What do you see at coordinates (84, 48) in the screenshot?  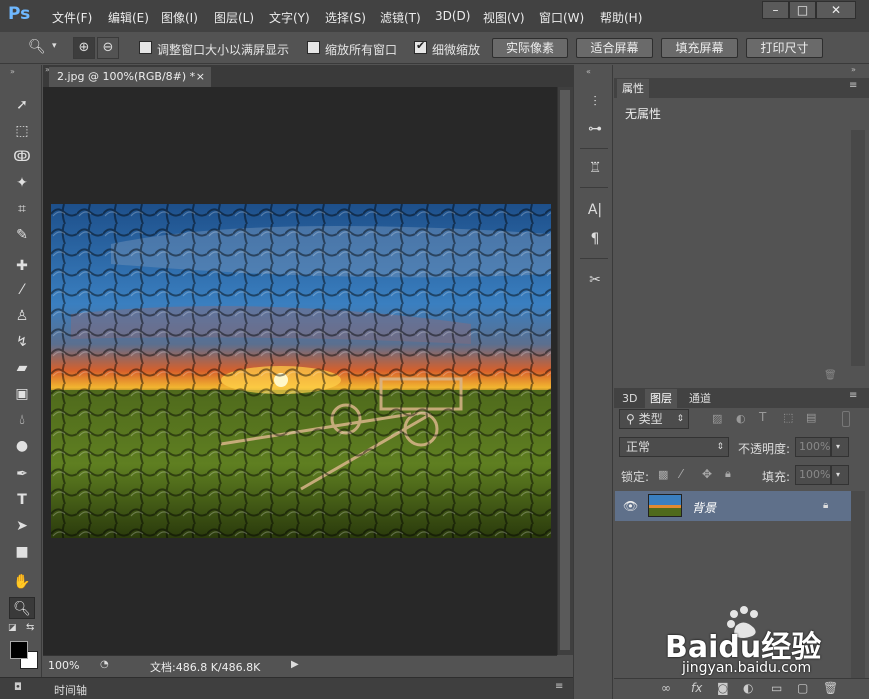 I see `zoom-in-icon: ⊕` at bounding box center [84, 48].